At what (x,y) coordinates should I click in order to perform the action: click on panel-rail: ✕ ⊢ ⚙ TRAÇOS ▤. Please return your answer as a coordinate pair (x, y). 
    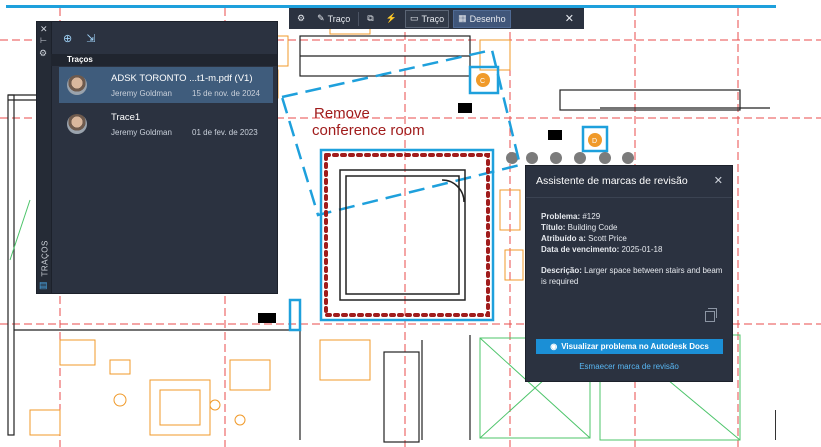
    Looking at the image, I should click on (44, 157).